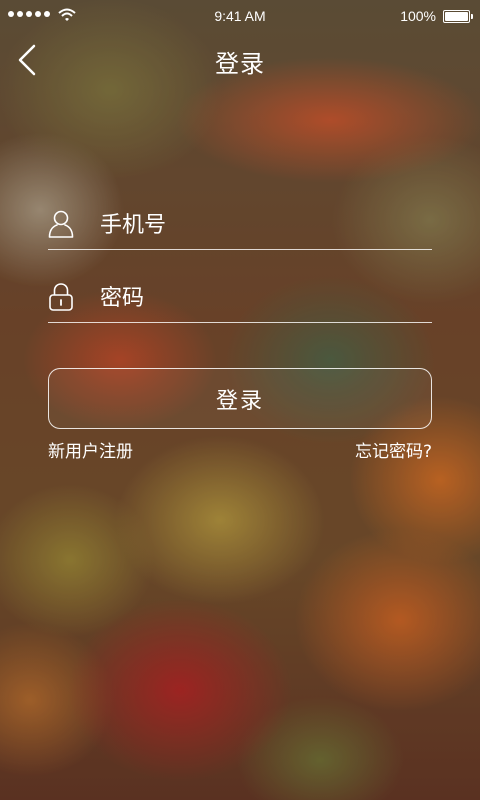 The image size is (480, 800). I want to click on register-link: 新用户注册, so click(90, 449).